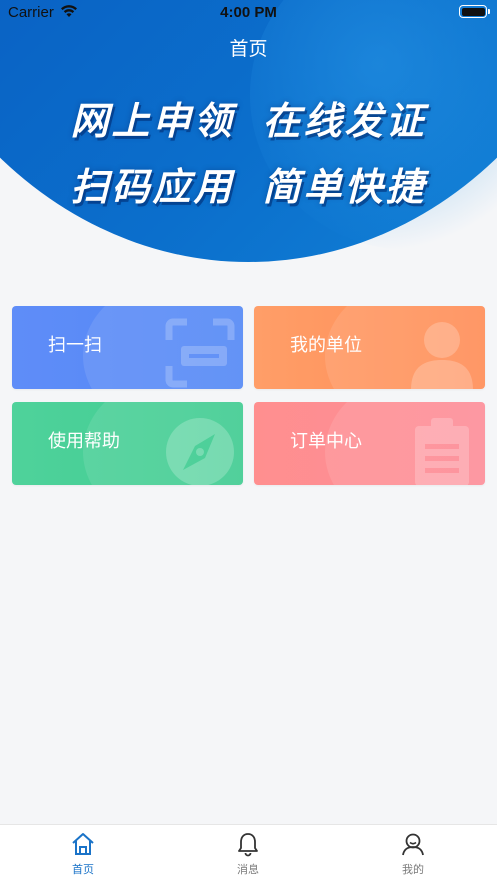 This screenshot has height=883, width=497. I want to click on tab-messages: 消息, so click(248, 854).